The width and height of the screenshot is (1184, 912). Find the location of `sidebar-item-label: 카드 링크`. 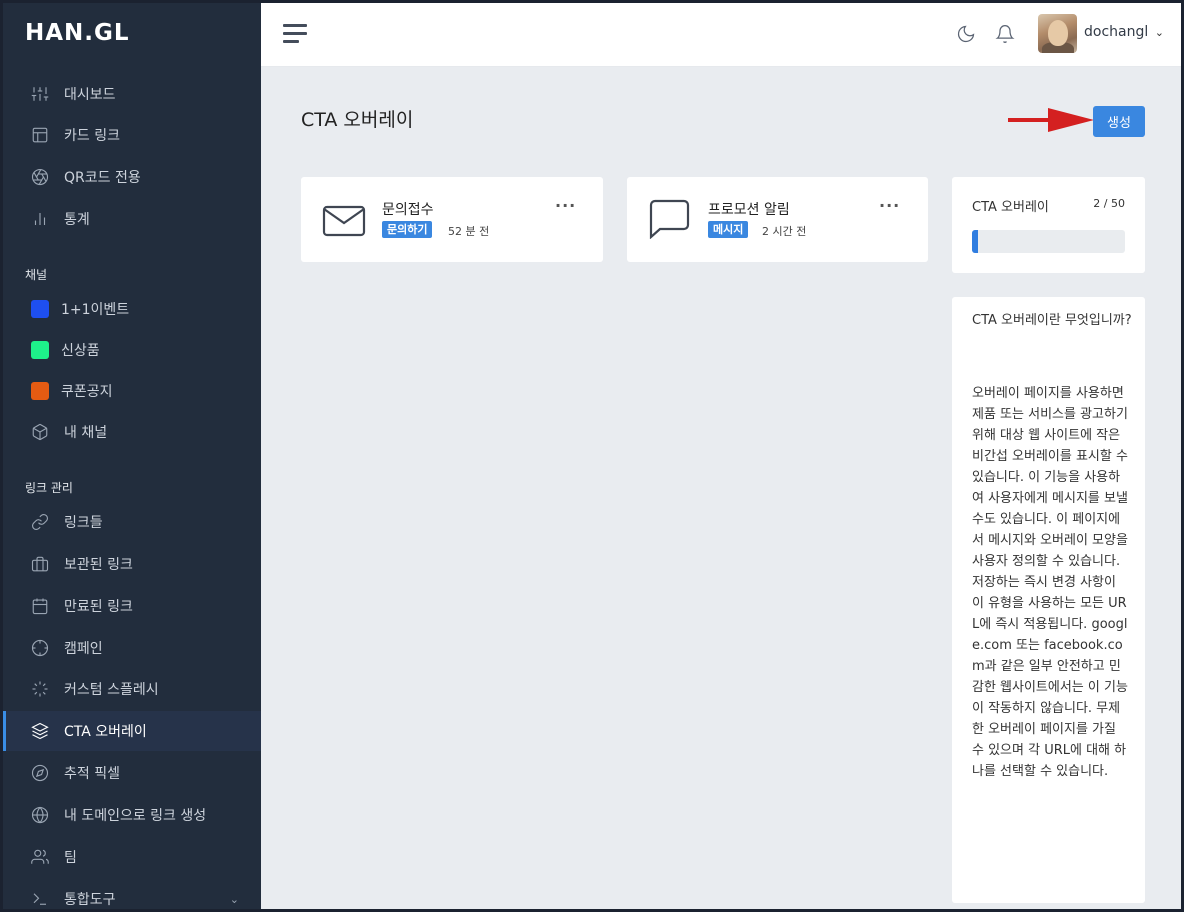

sidebar-item-label: 카드 링크 is located at coordinates (92, 136).